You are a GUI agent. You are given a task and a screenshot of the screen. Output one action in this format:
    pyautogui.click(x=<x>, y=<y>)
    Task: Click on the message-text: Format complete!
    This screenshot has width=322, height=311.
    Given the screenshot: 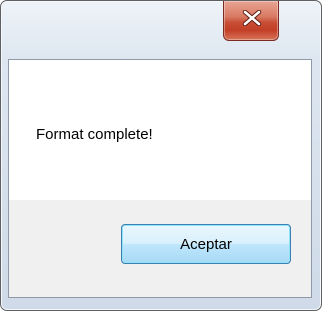 What is the action you would take?
    pyautogui.click(x=94, y=134)
    